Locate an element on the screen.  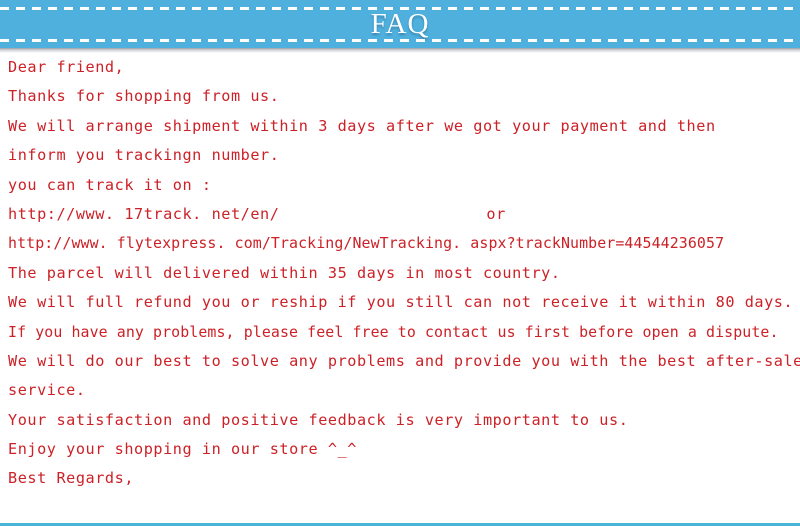
faq-line-thanks: Thanks for shopping from us. is located at coordinates (144, 96).